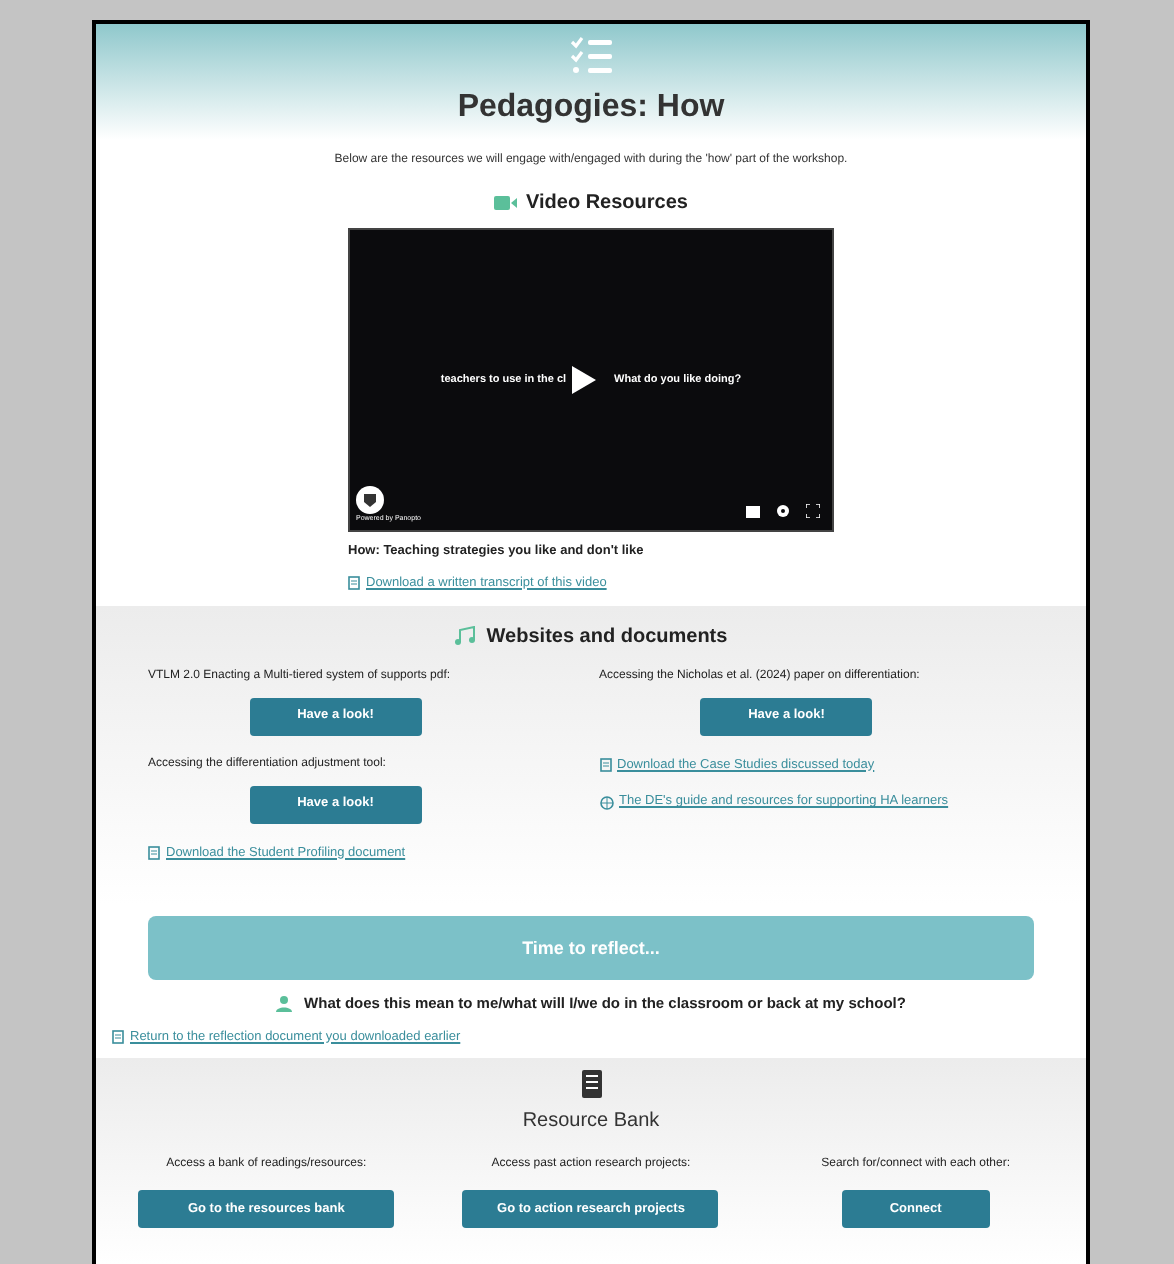 The width and height of the screenshot is (1174, 1264). I want to click on globe-icon, so click(606, 802).